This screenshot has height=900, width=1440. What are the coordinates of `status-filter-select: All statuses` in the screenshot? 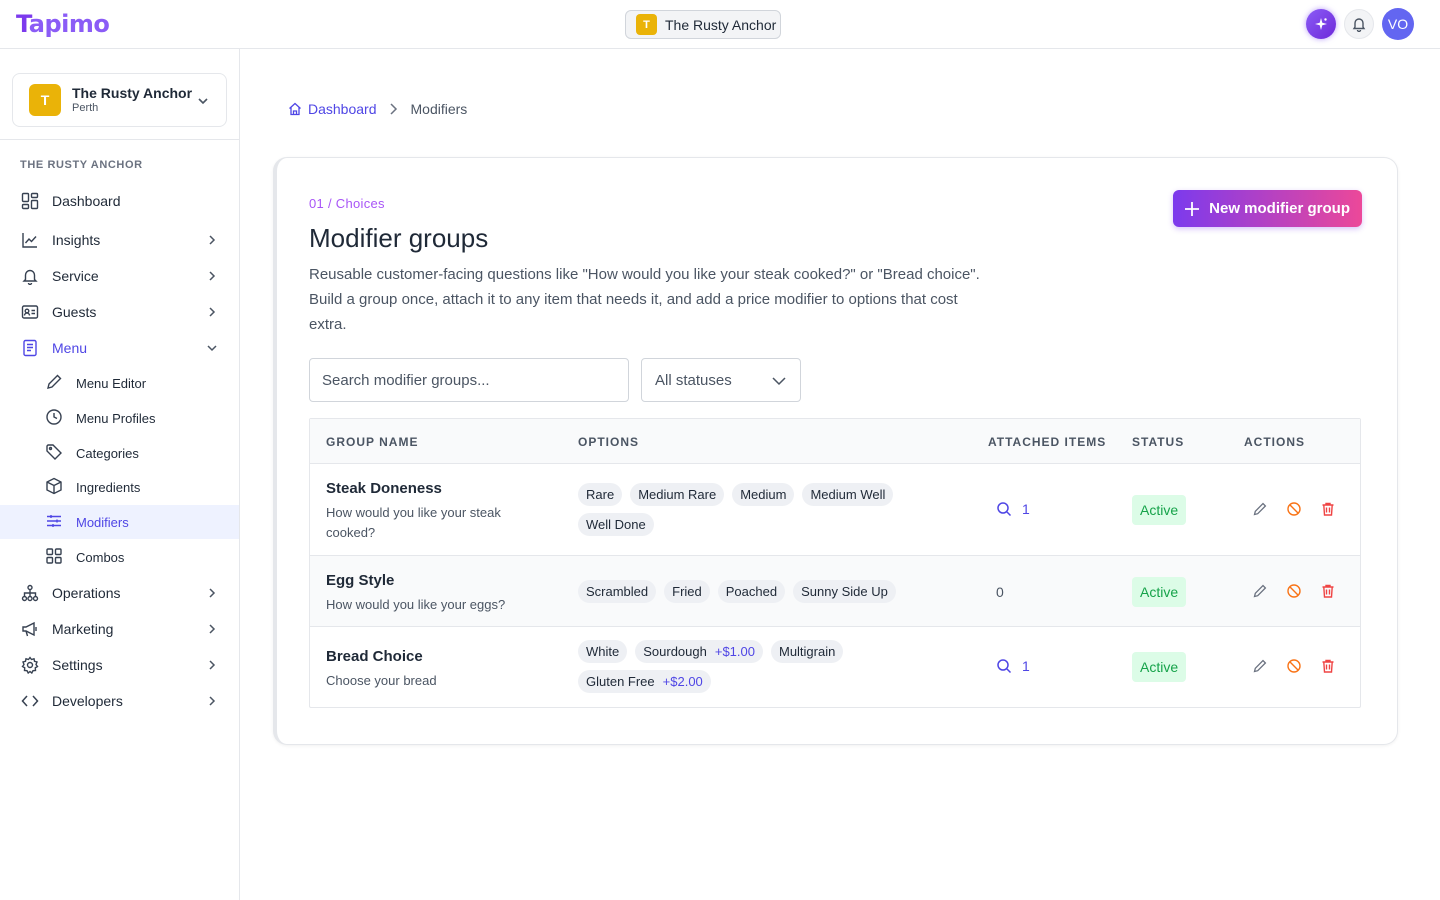 It's located at (721, 380).